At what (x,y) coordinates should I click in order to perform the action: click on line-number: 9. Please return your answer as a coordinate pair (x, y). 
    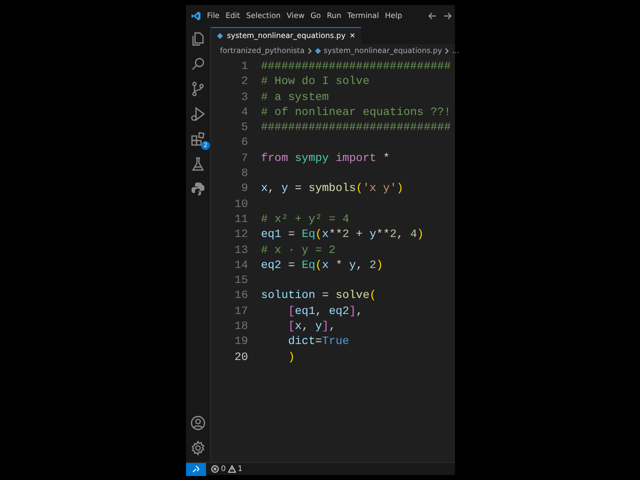
    Looking at the image, I should click on (244, 190).